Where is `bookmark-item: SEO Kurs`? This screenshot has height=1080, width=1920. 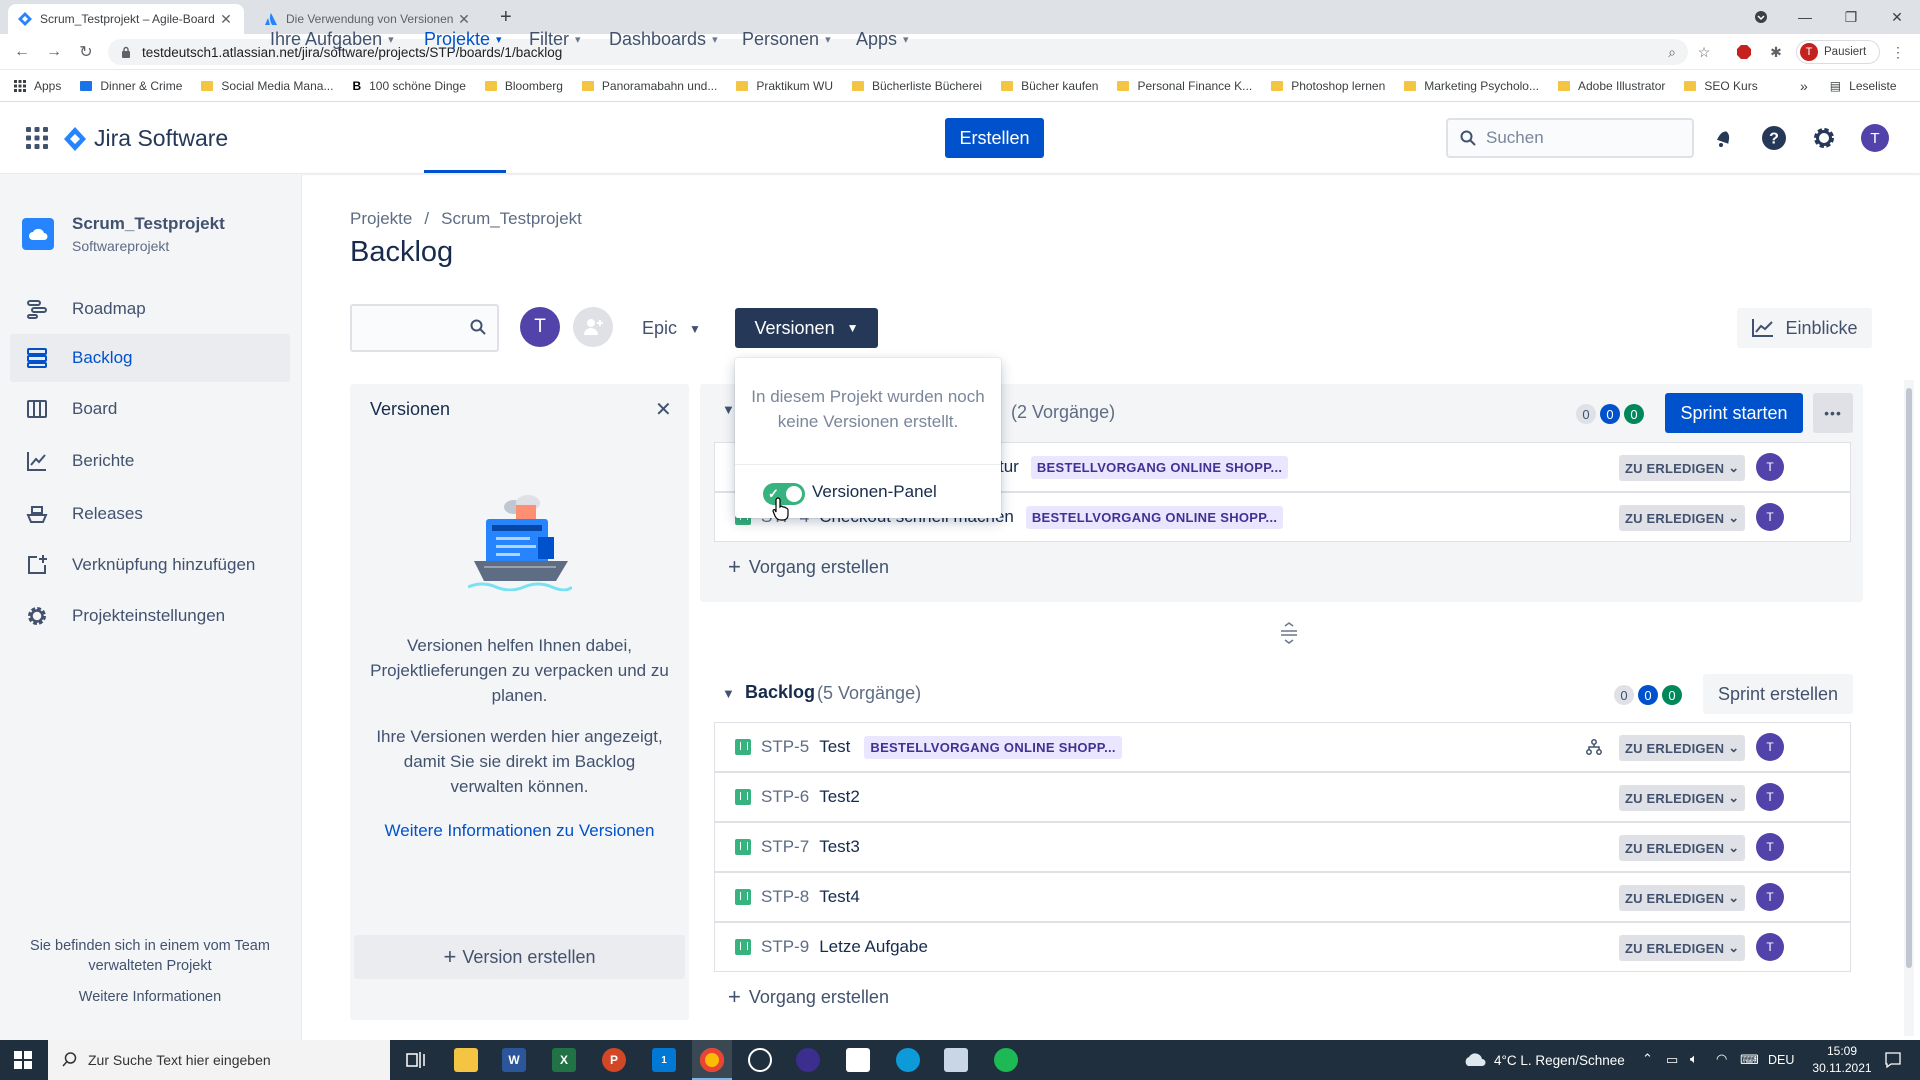 bookmark-item: SEO Kurs is located at coordinates (1721, 86).